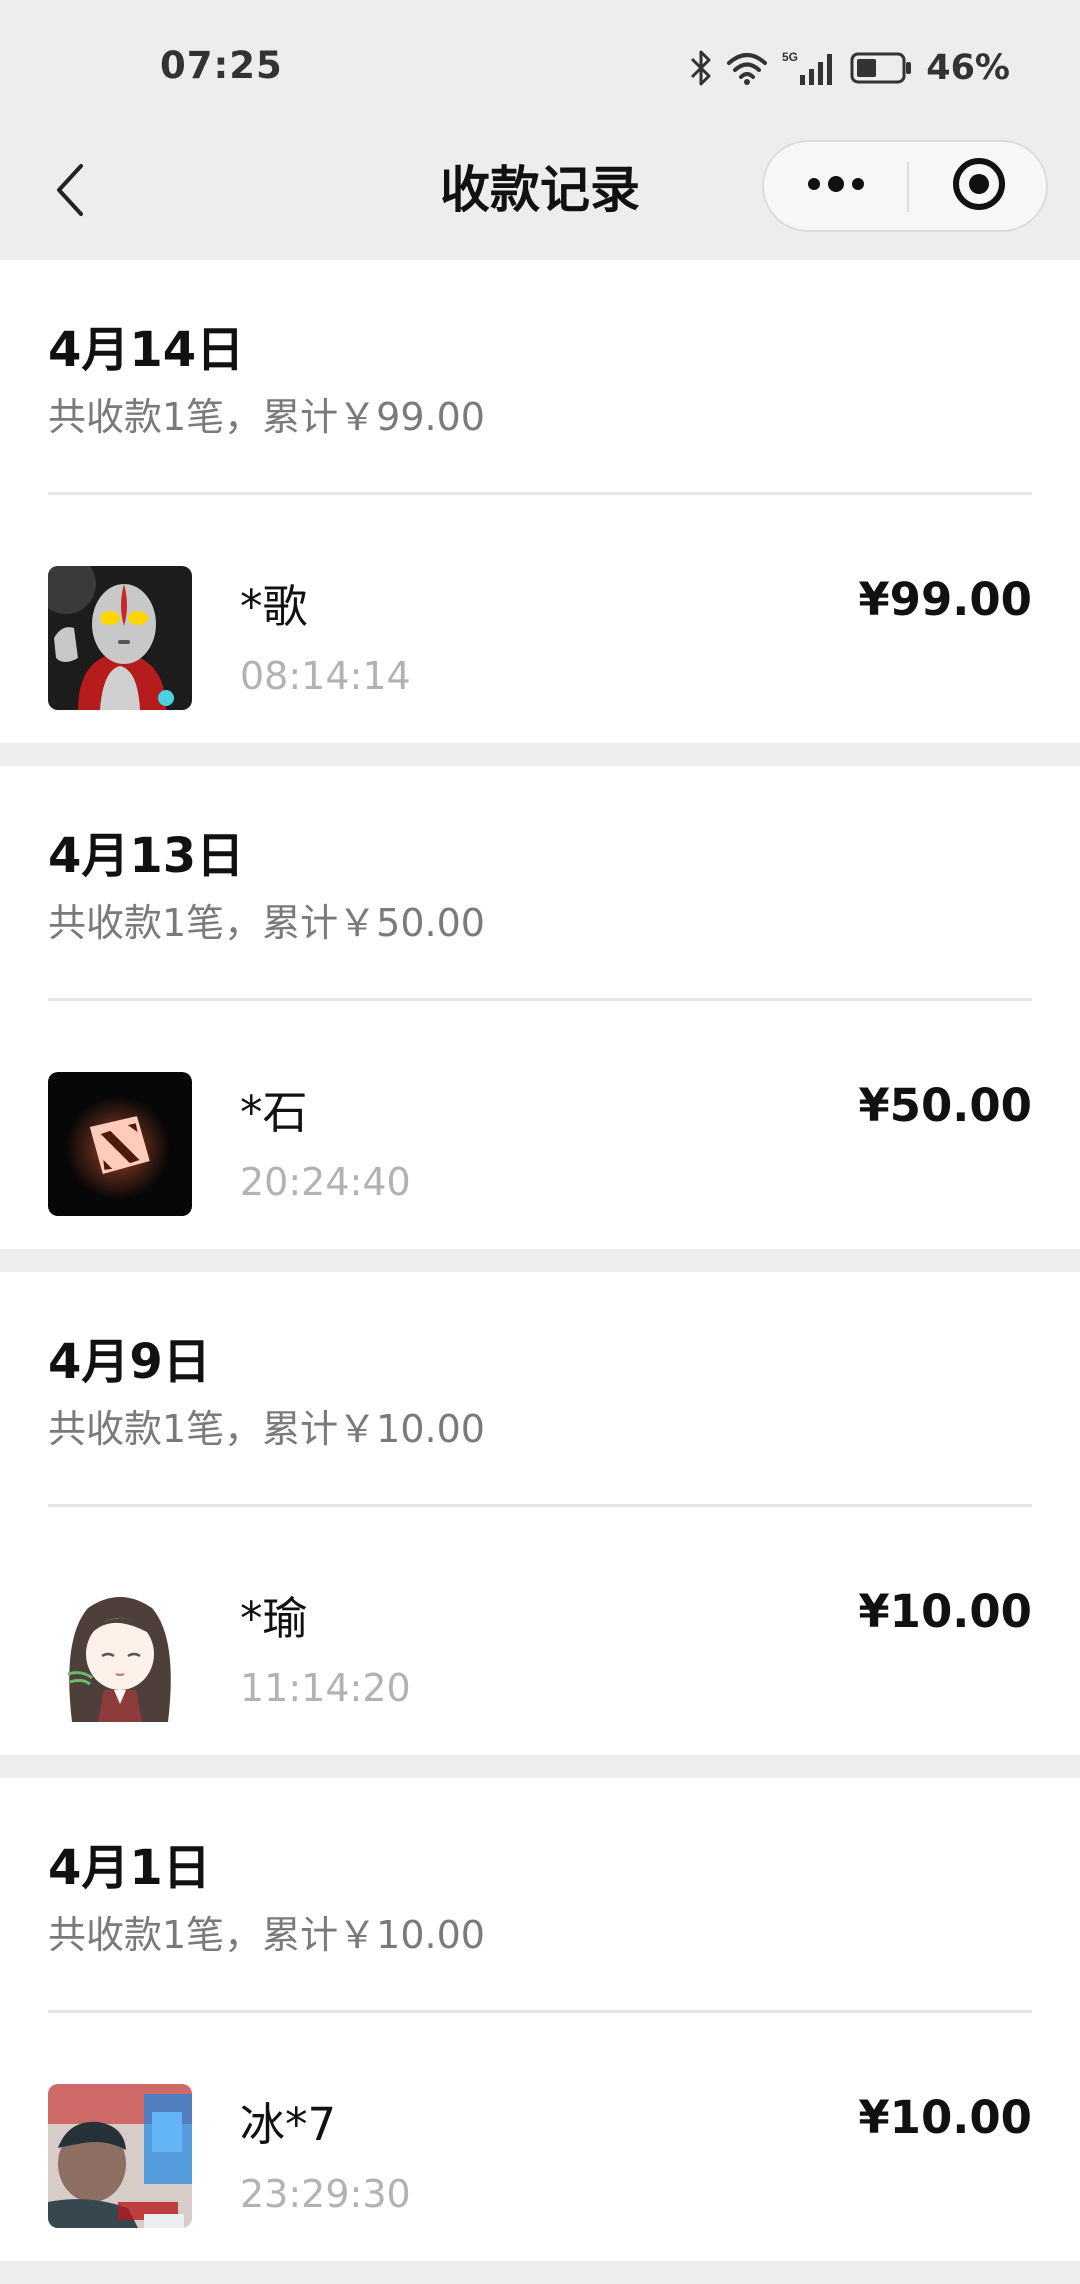  I want to click on payer-name: *瑜, so click(274, 1618).